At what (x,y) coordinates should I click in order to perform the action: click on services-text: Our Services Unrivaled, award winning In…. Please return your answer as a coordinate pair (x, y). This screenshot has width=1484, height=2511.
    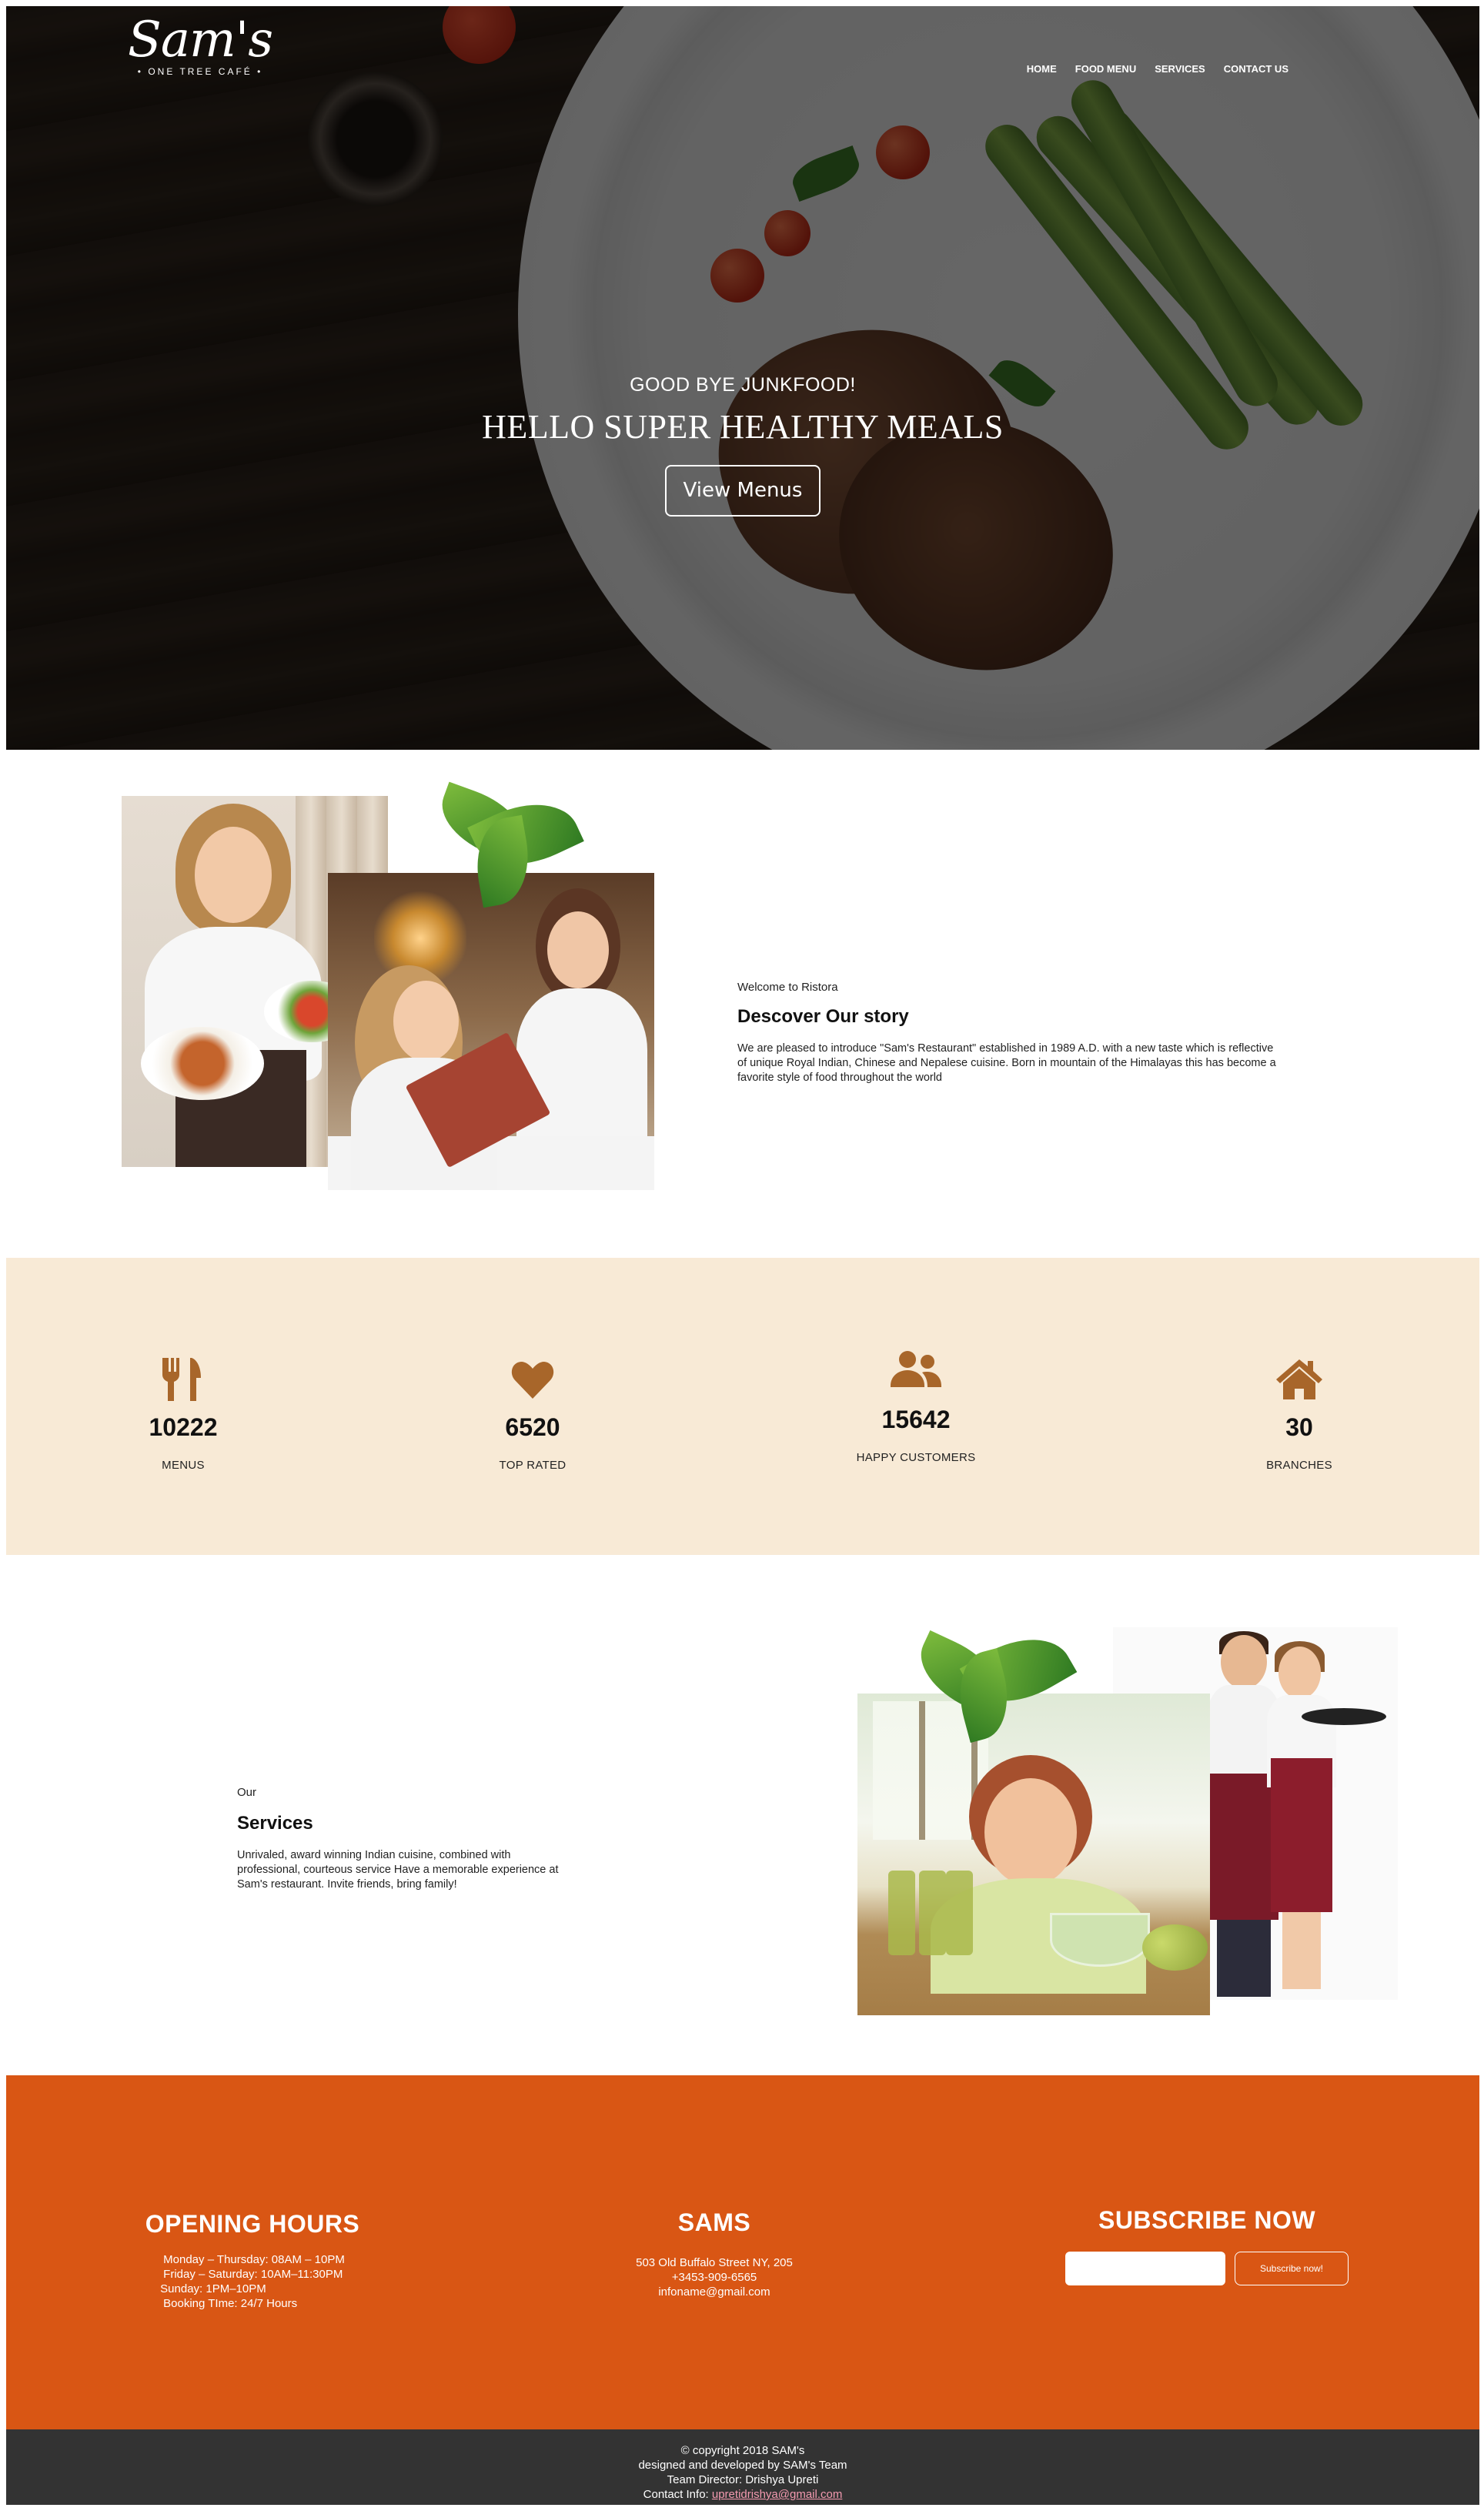
    Looking at the image, I should click on (399, 1839).